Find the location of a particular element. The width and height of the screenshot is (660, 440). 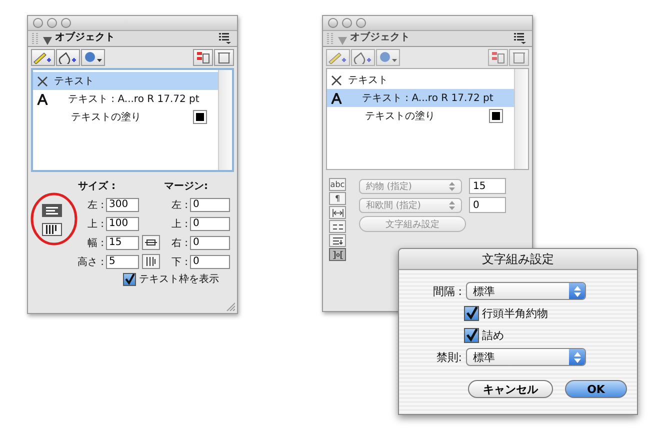

checkbox: 詰め is located at coordinates (550, 335).